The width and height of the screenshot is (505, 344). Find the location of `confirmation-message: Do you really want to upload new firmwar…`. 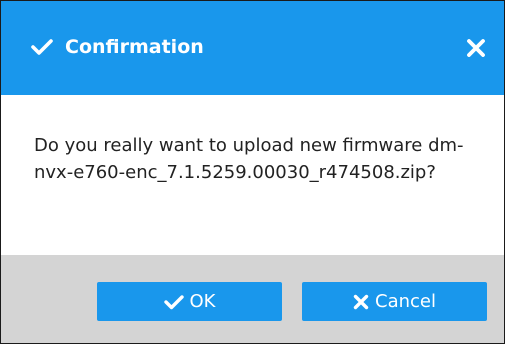

confirmation-message: Do you really want to upload new firmwar… is located at coordinates (249, 159).